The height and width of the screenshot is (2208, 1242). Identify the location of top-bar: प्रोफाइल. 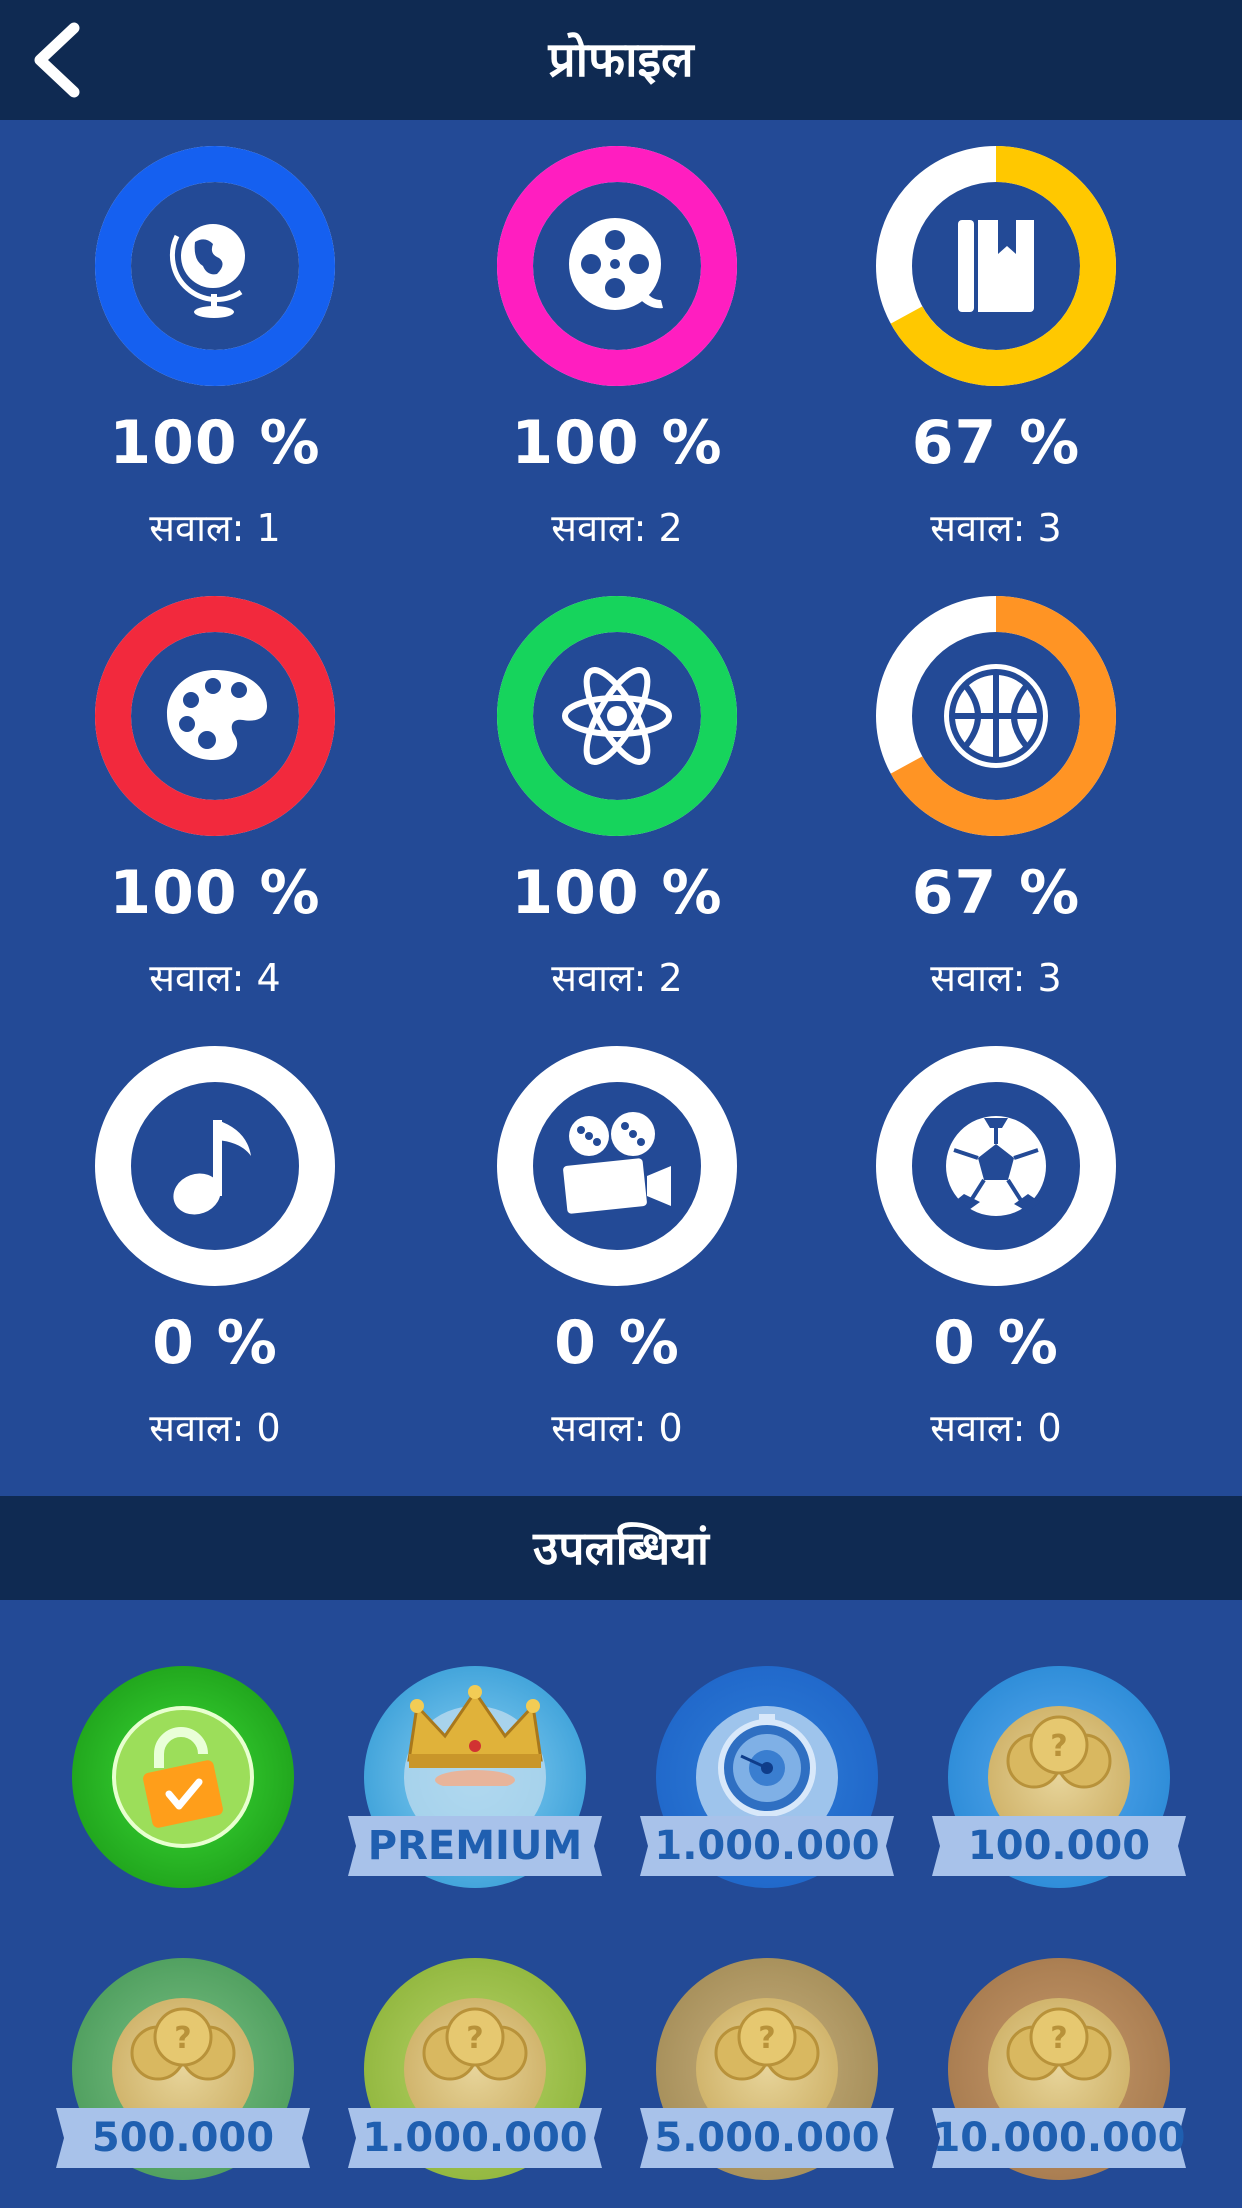
(621, 60).